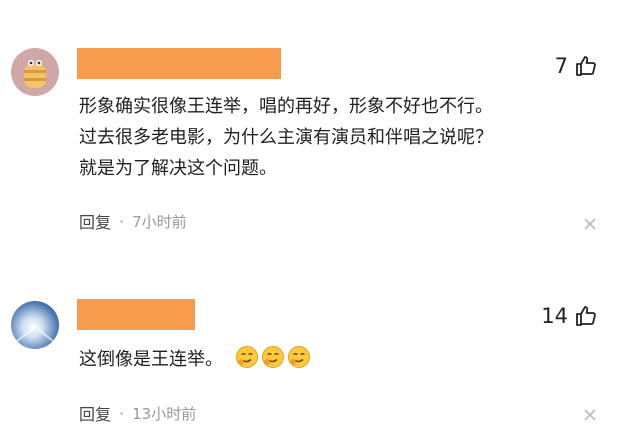 The height and width of the screenshot is (448, 638). What do you see at coordinates (286, 106) in the screenshot?
I see `comment-line: 形象确实很像王连举，唱的再好，形象不好也不行。` at bounding box center [286, 106].